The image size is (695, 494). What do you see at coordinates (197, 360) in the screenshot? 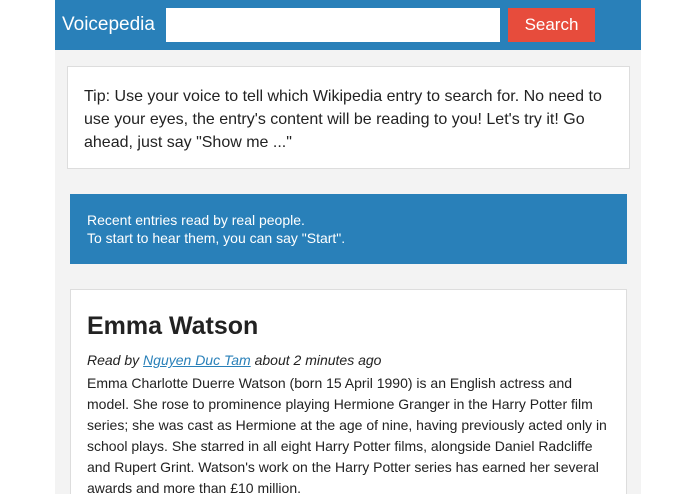
I see `reader-link: Nguyen Duc Tam` at bounding box center [197, 360].